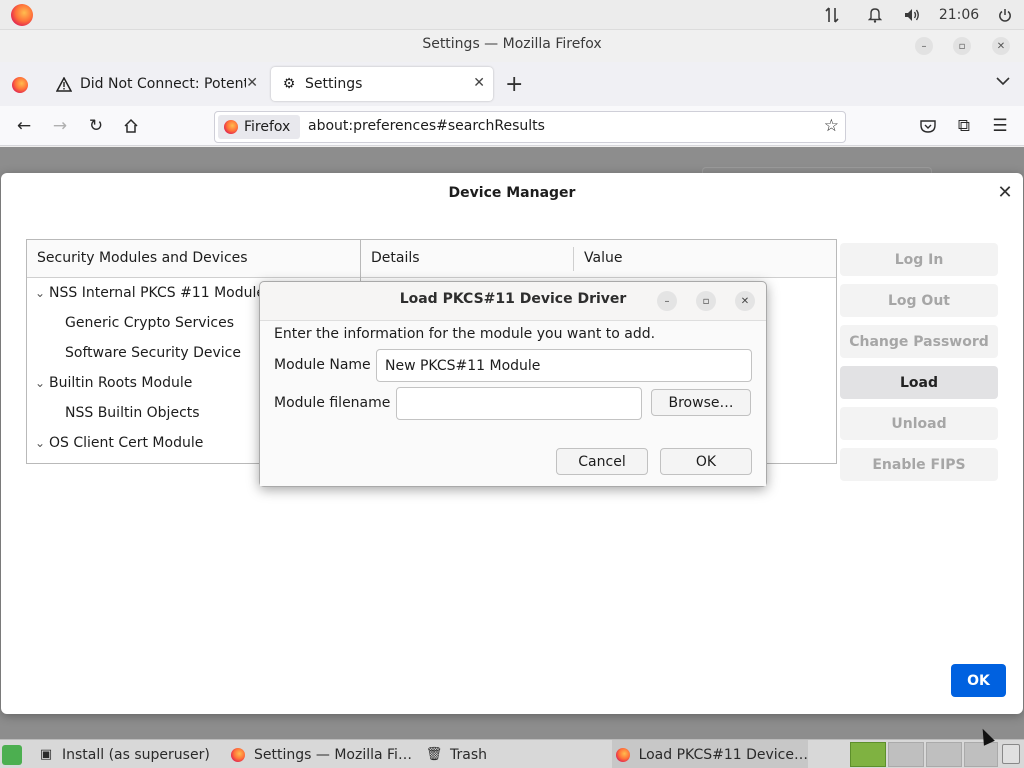 The width and height of the screenshot is (1024, 768). Describe the element at coordinates (745, 301) in the screenshot. I see `close-dialog-button: ✕` at that location.